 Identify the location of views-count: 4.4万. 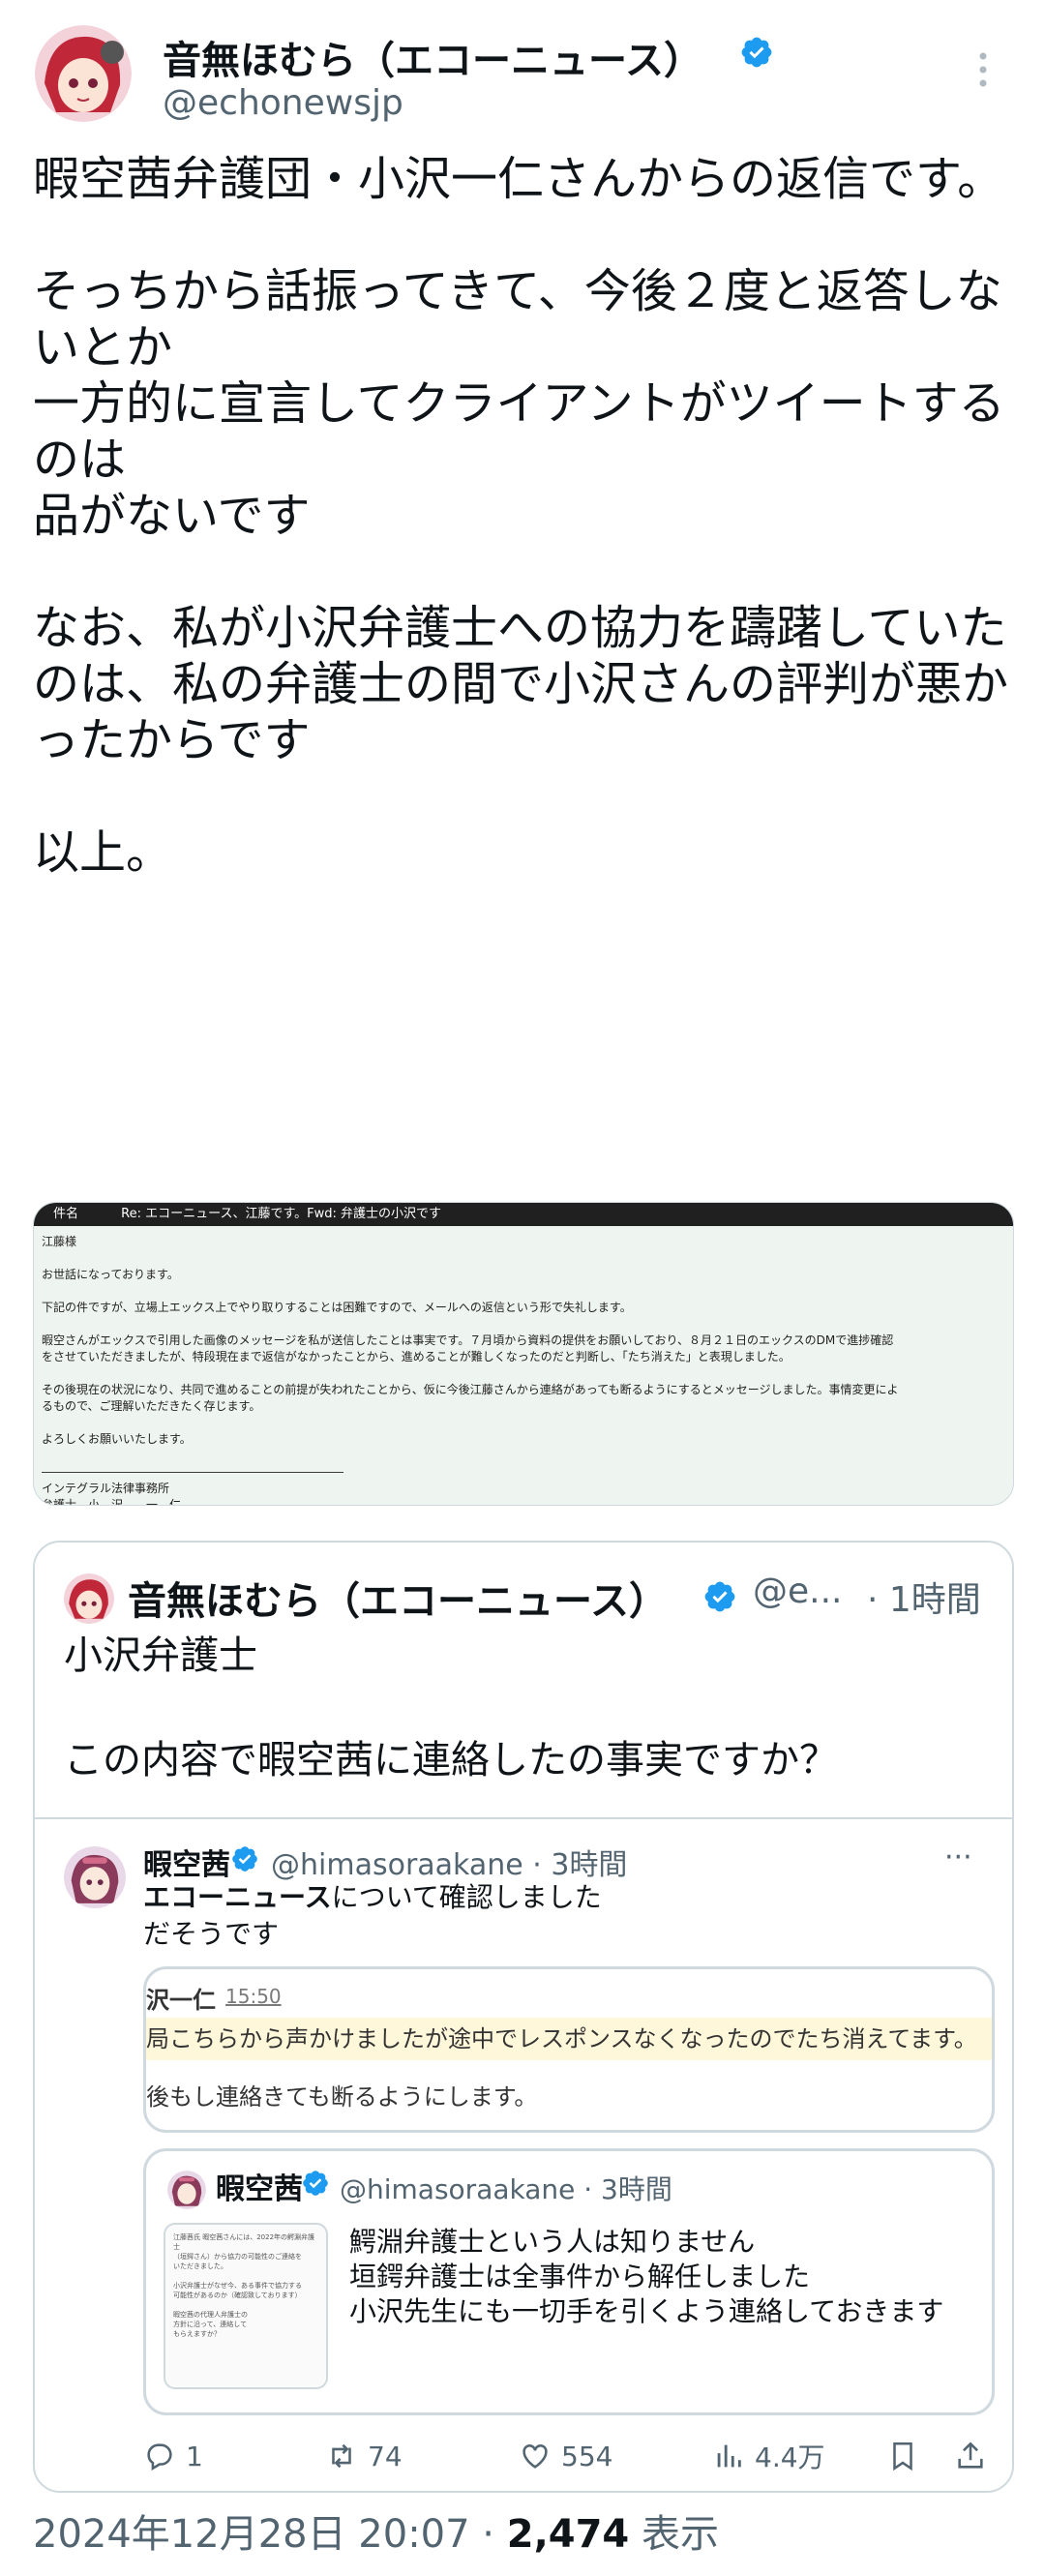
(790, 2457).